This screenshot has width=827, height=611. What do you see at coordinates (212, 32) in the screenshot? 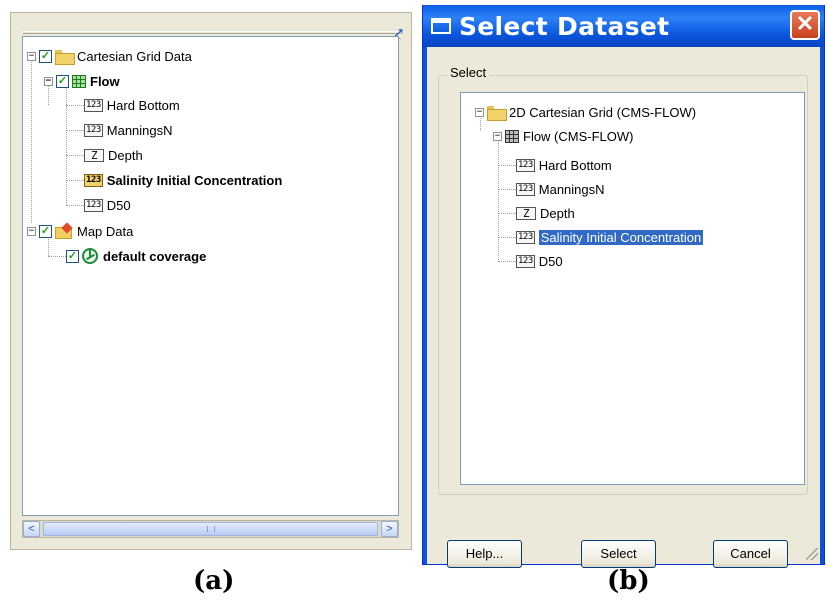
I see `panel-grip` at bounding box center [212, 32].